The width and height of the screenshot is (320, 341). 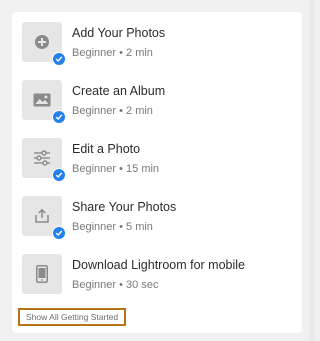 What do you see at coordinates (106, 149) in the screenshot?
I see `task-title: Edit a Photo` at bounding box center [106, 149].